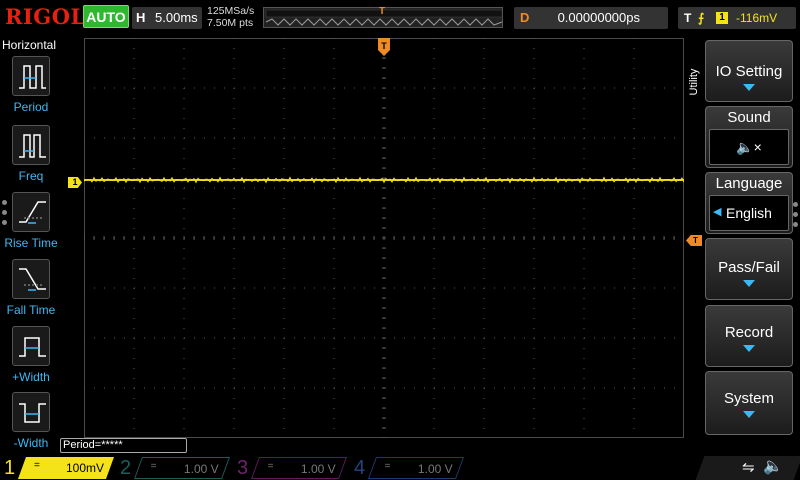 Image resolution: width=800 pixels, height=480 pixels. I want to click on channel-1-offset-marker: 1, so click(75, 182).